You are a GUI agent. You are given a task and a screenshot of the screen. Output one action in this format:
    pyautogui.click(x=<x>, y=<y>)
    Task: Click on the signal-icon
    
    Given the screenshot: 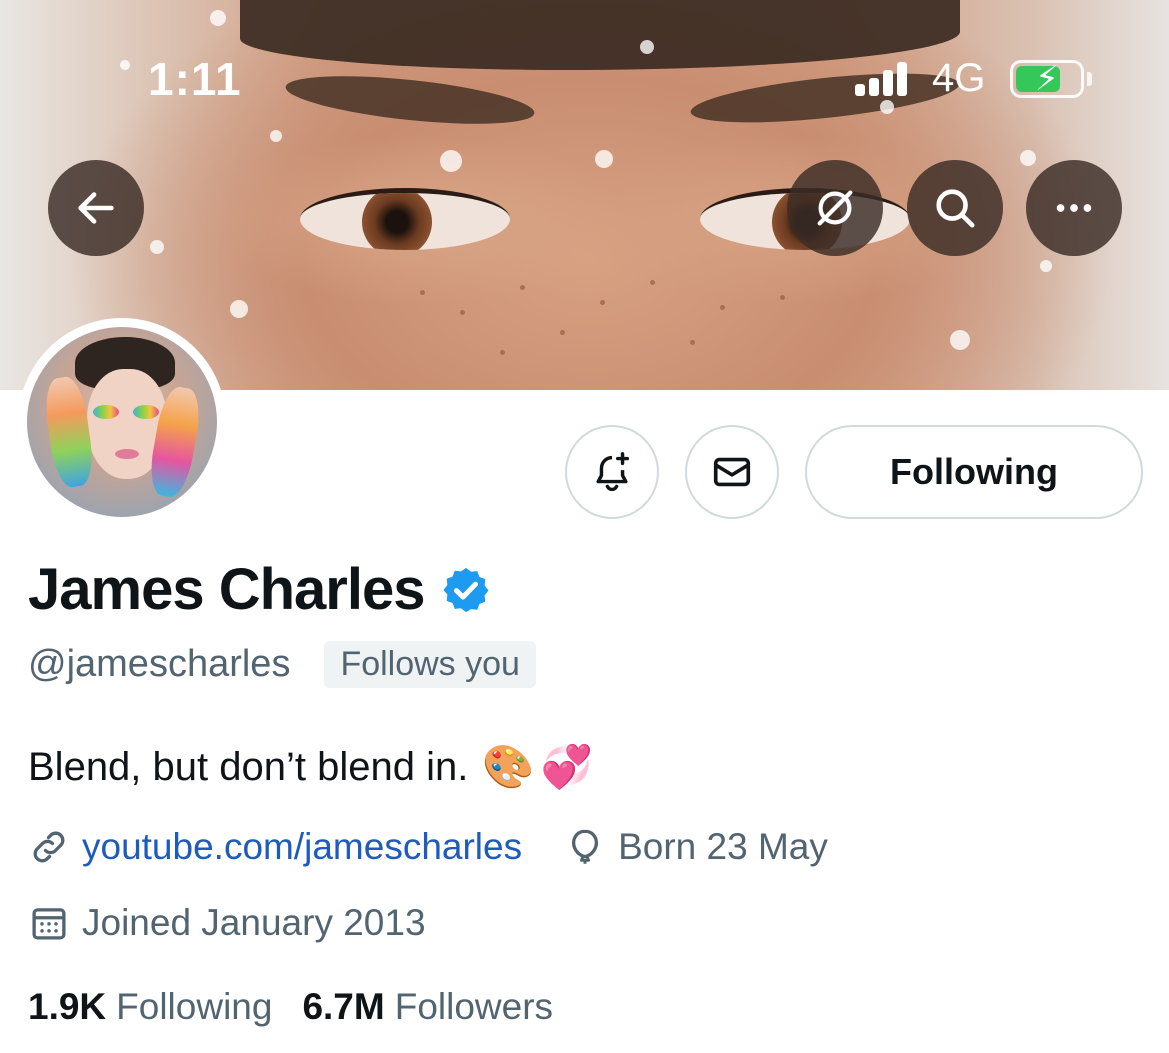 What is the action you would take?
    pyautogui.click(x=885, y=79)
    